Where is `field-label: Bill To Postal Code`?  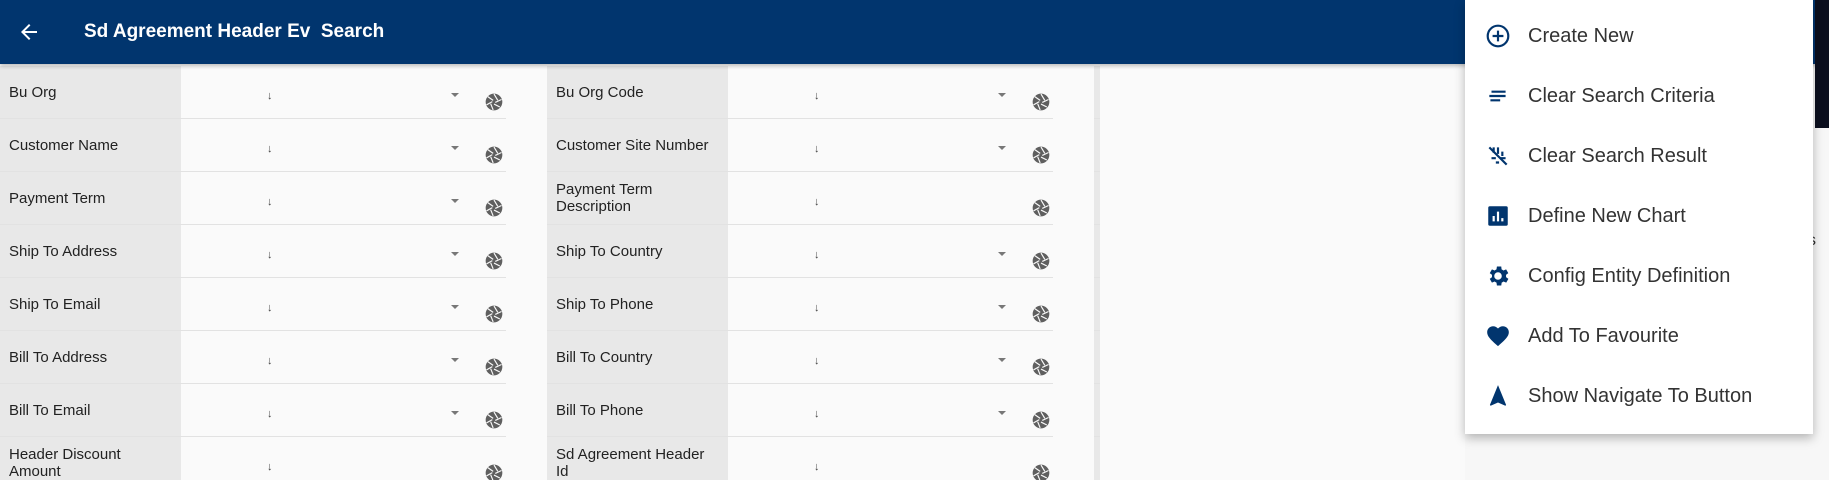 field-label: Bill To Postal Code is located at coordinates (1097, 357).